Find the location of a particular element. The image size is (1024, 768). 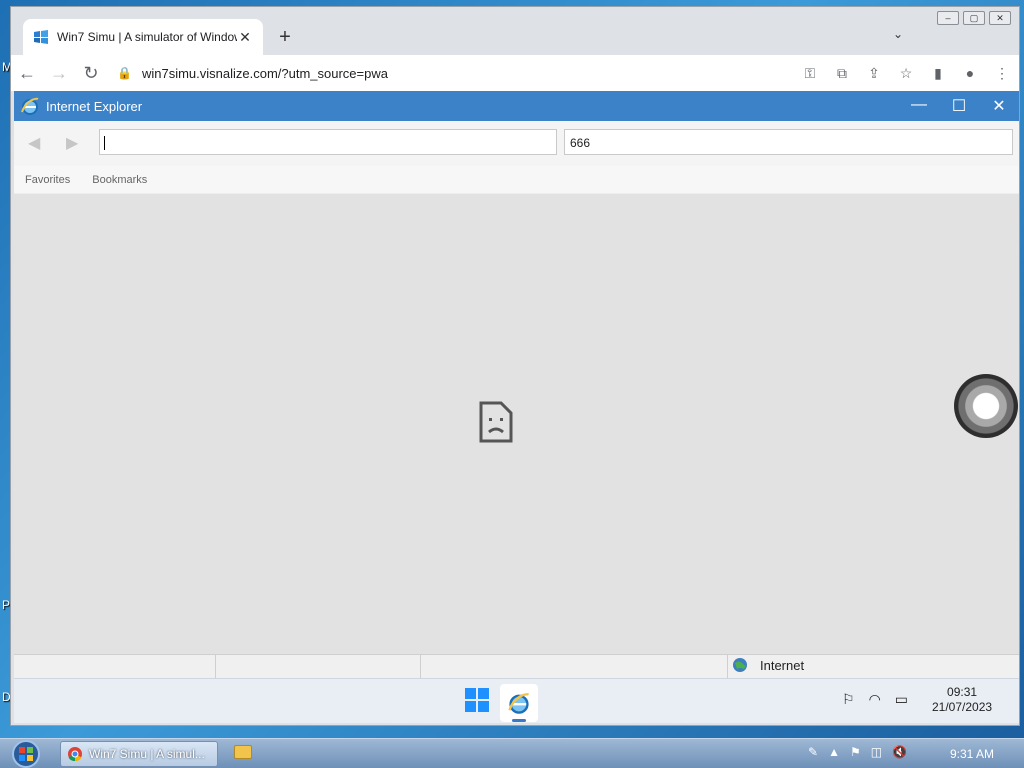

globe-icon is located at coordinates (740, 665).